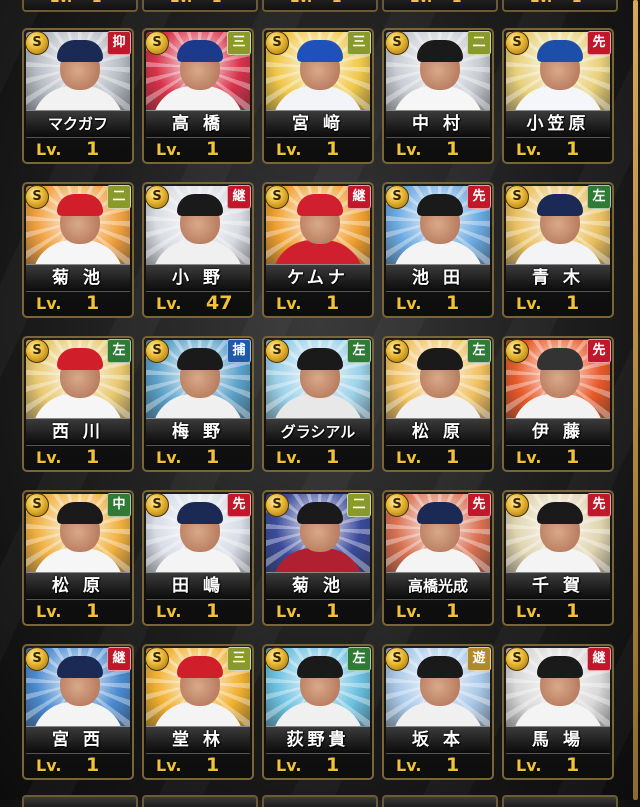 The image size is (640, 807). What do you see at coordinates (78, 432) in the screenshot?
I see `player-name: 西 川` at bounding box center [78, 432].